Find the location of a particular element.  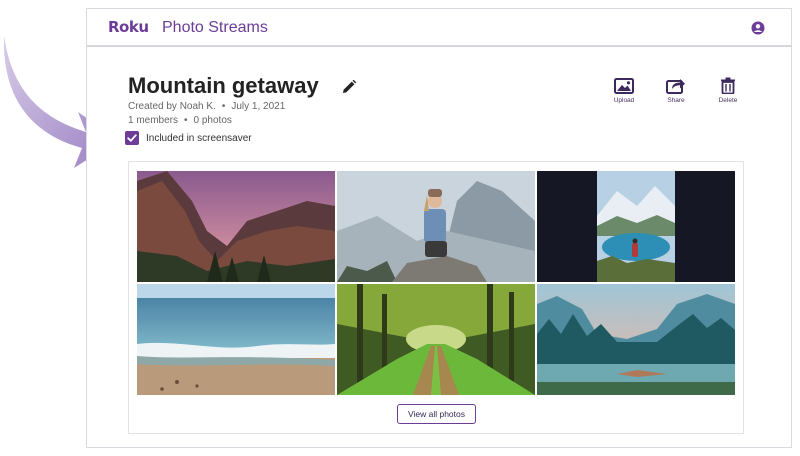

roku-logo: Roku is located at coordinates (128, 27).